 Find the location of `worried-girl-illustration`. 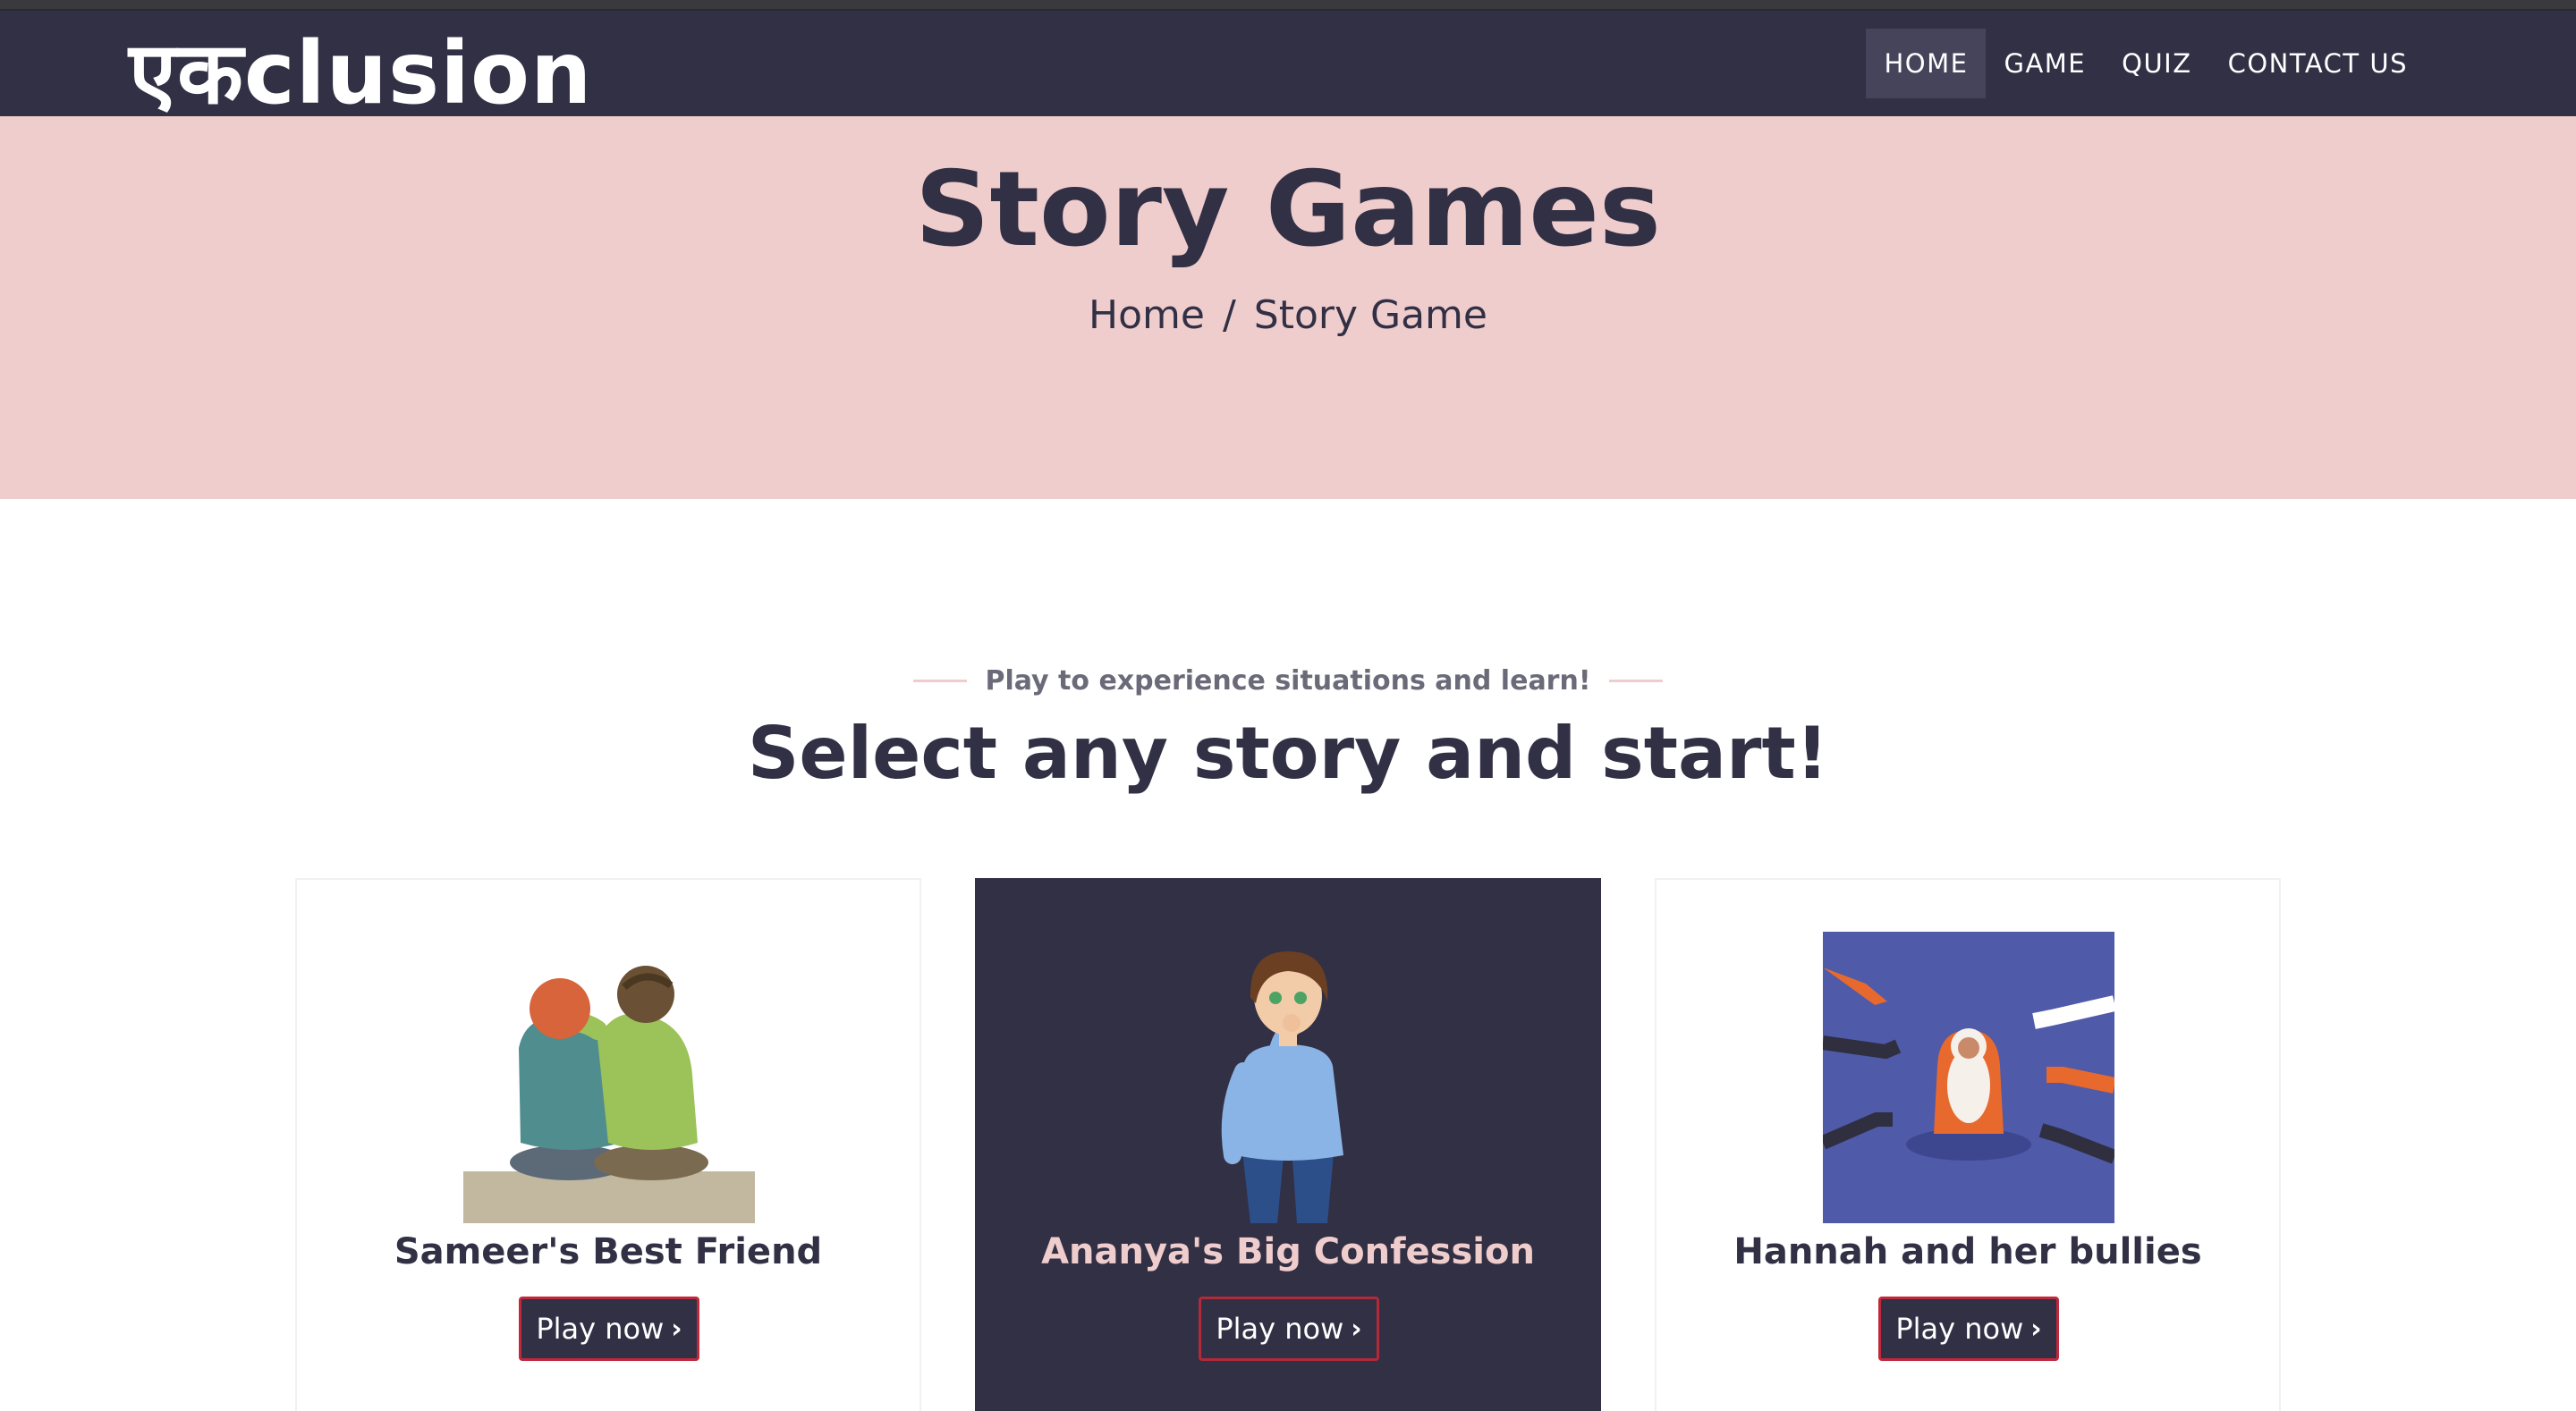

worried-girl-illustration is located at coordinates (1282, 1087).